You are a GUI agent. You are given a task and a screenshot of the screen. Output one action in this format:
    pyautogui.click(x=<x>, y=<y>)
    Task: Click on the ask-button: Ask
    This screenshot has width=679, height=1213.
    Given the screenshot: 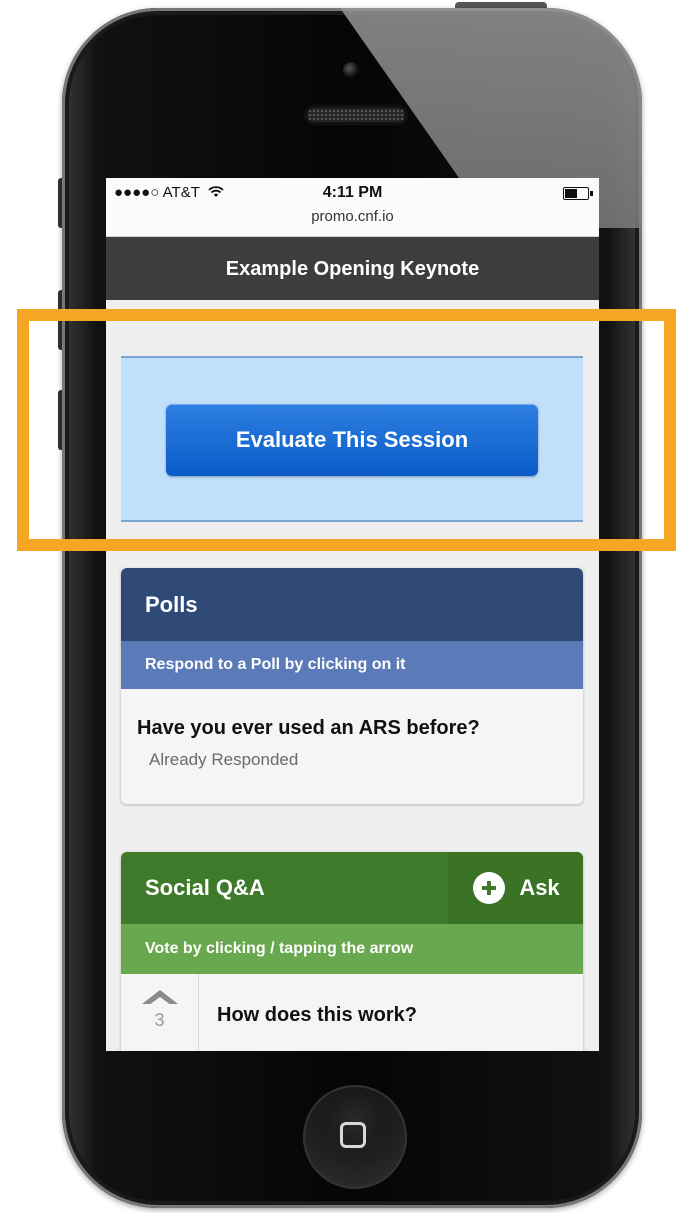 What is the action you would take?
    pyautogui.click(x=516, y=888)
    